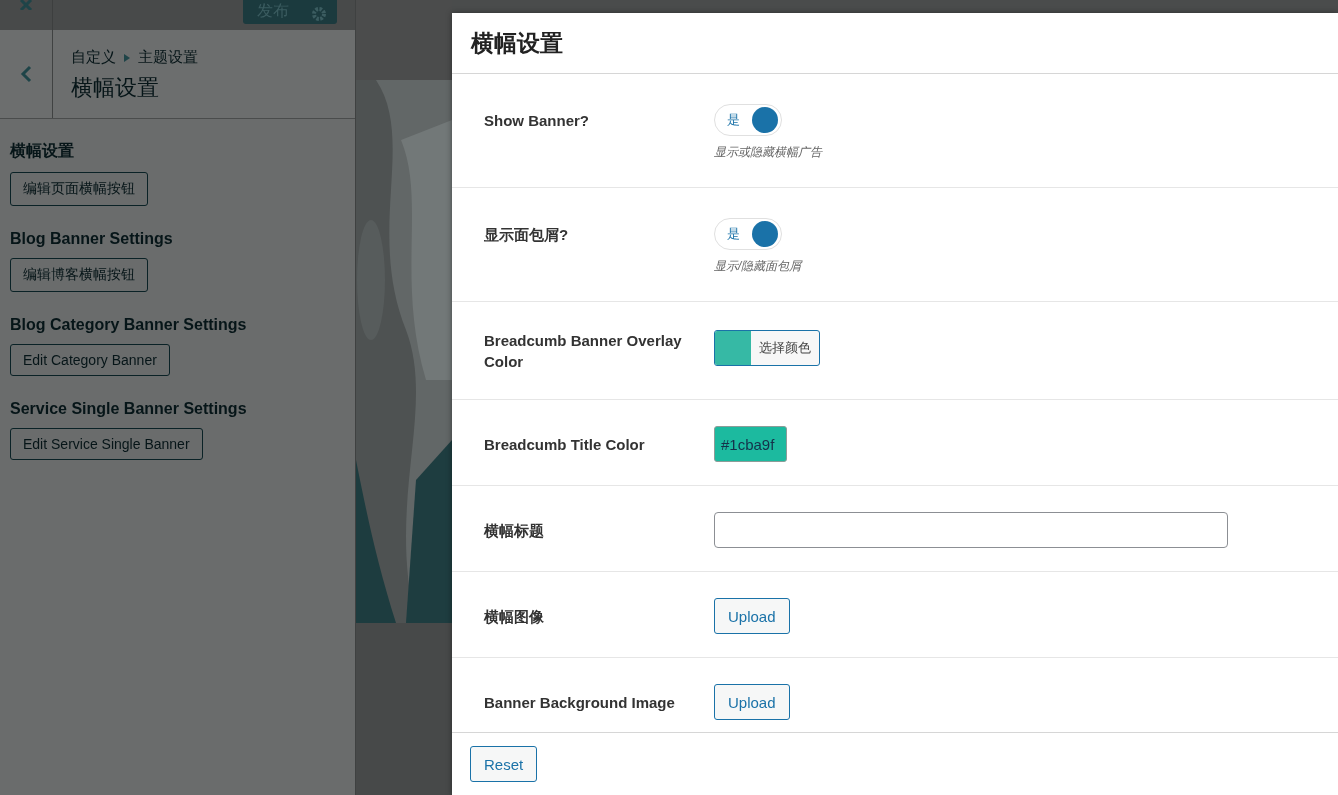 This screenshot has height=795, width=1338. Describe the element at coordinates (514, 617) in the screenshot. I see `field-label: 横幅图像` at that location.